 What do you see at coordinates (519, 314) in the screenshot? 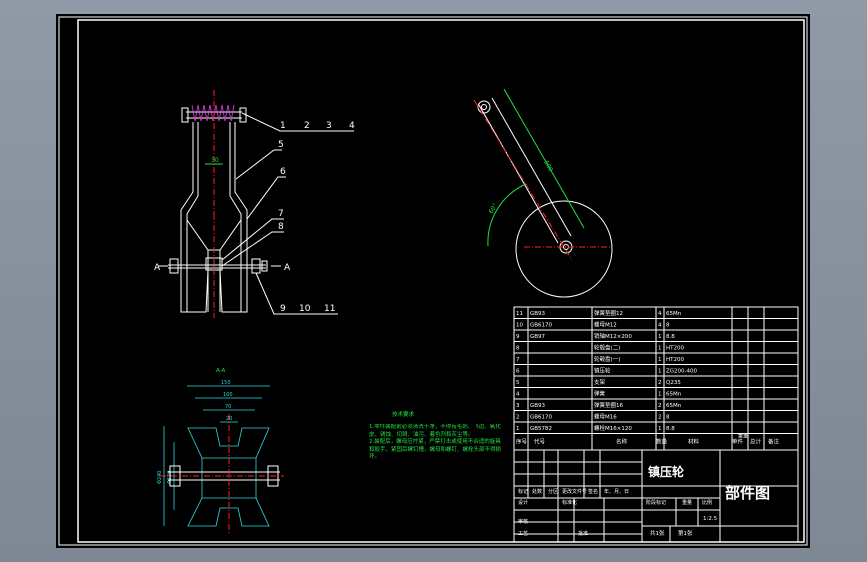
I see `bom-cell: 11` at bounding box center [519, 314].